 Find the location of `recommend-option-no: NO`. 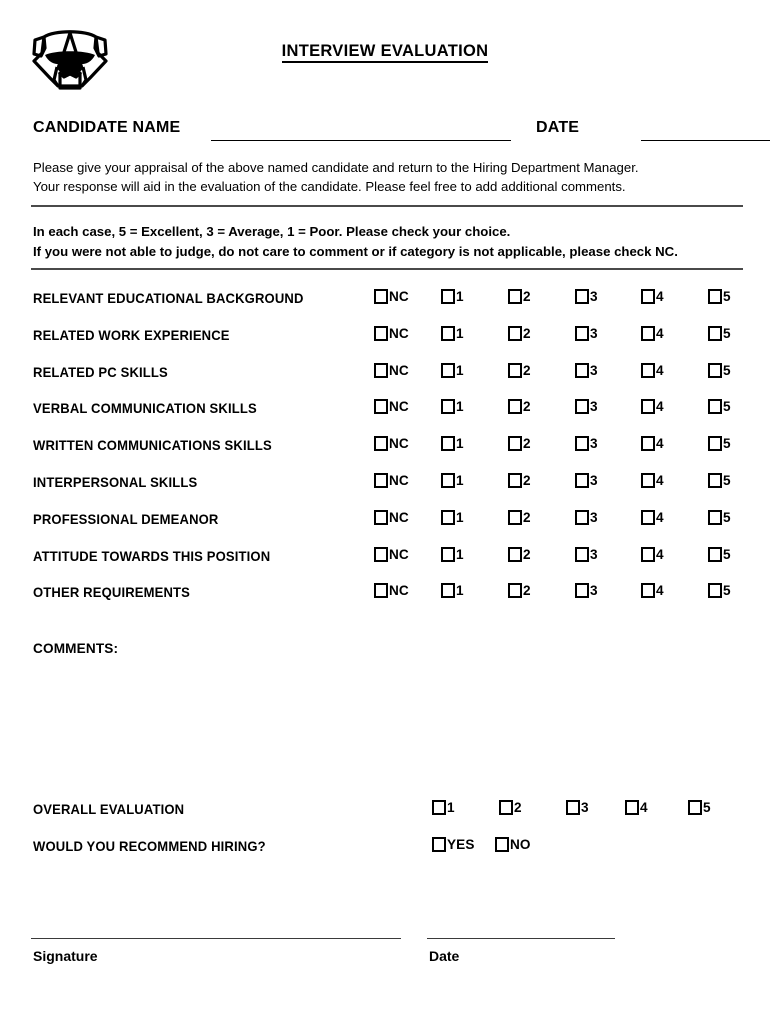

recommend-option-no: NO is located at coordinates (513, 844).